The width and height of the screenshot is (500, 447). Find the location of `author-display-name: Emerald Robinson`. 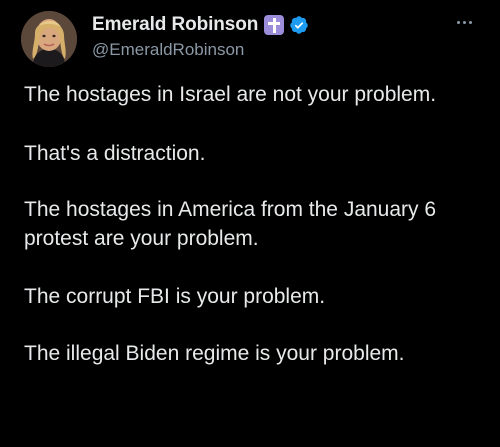

author-display-name: Emerald Robinson is located at coordinates (175, 25).